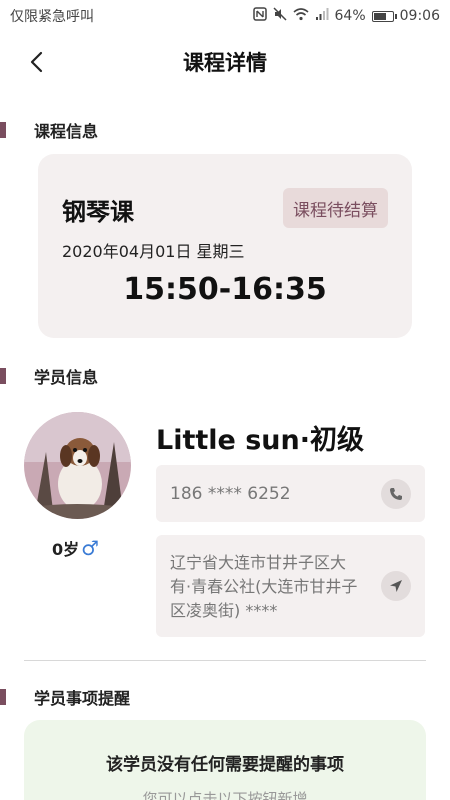 This screenshot has height=800, width=450. I want to click on address-text: 辽宁省大连市甘井子区大有·青春公社(大连市甘井子区凌奥街) ****, so click(264, 586).